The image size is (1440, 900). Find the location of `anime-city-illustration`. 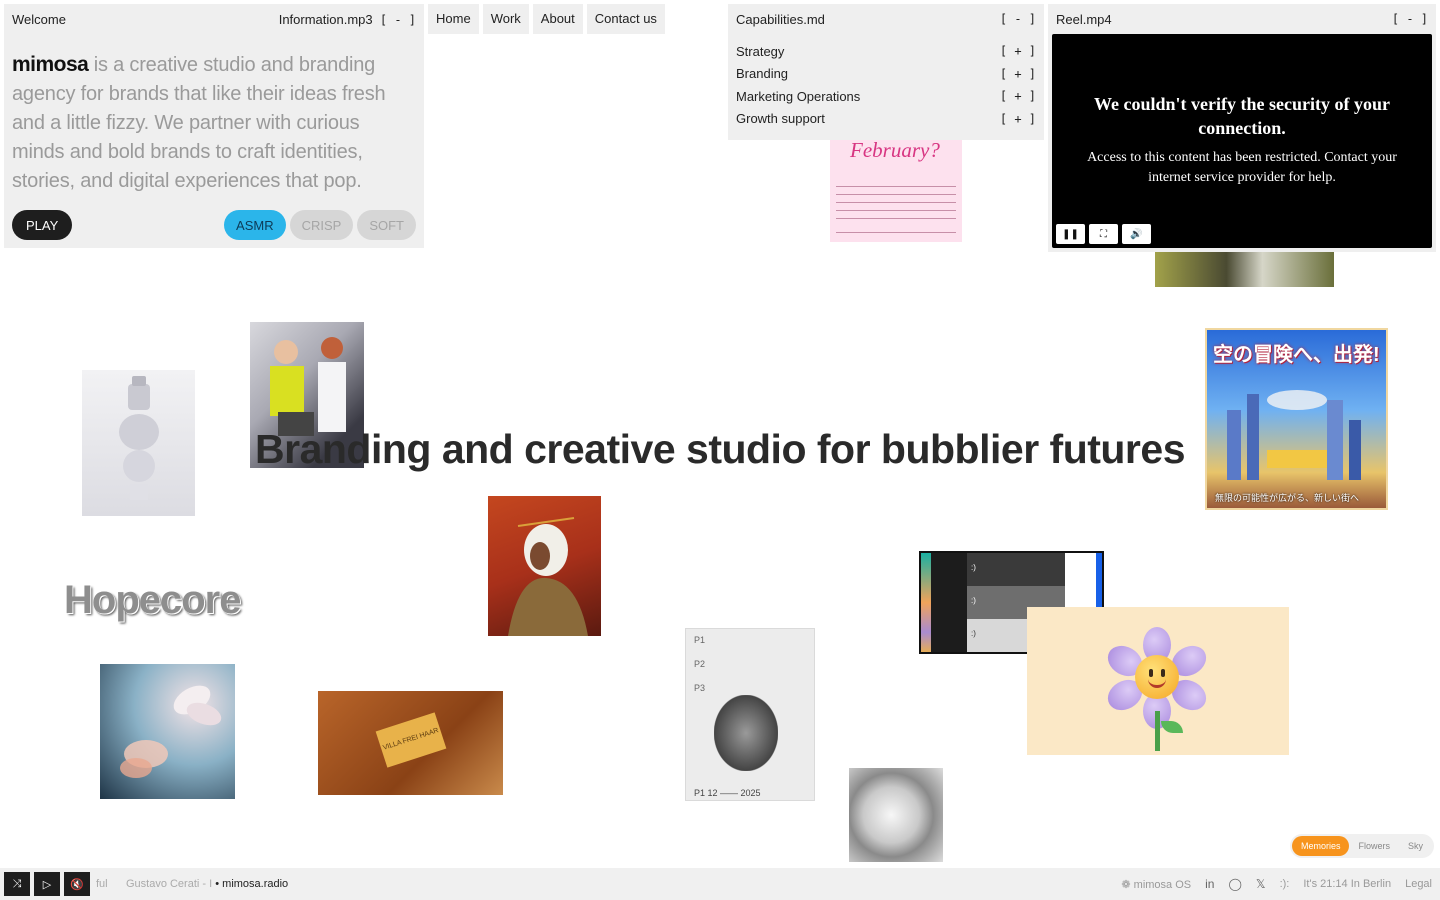

anime-city-illustration is located at coordinates (1294, 435).